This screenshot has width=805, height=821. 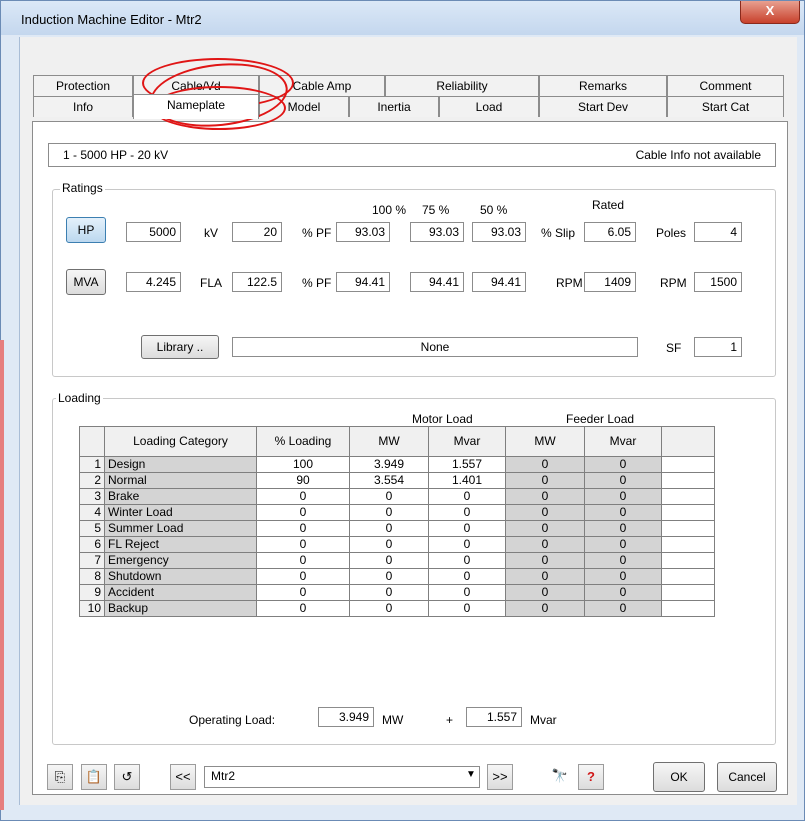 I want to click on motor-load-label: Motor Load, so click(x=442, y=419).